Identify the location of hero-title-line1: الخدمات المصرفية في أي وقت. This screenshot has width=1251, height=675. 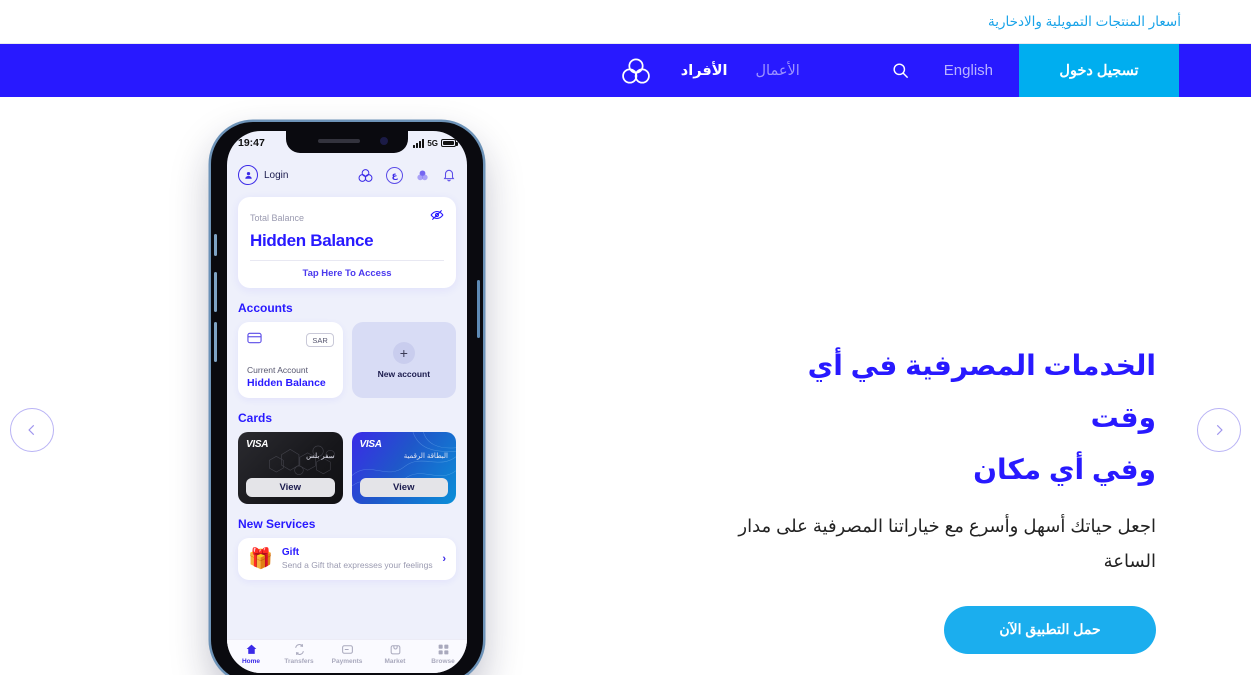
(982, 391).